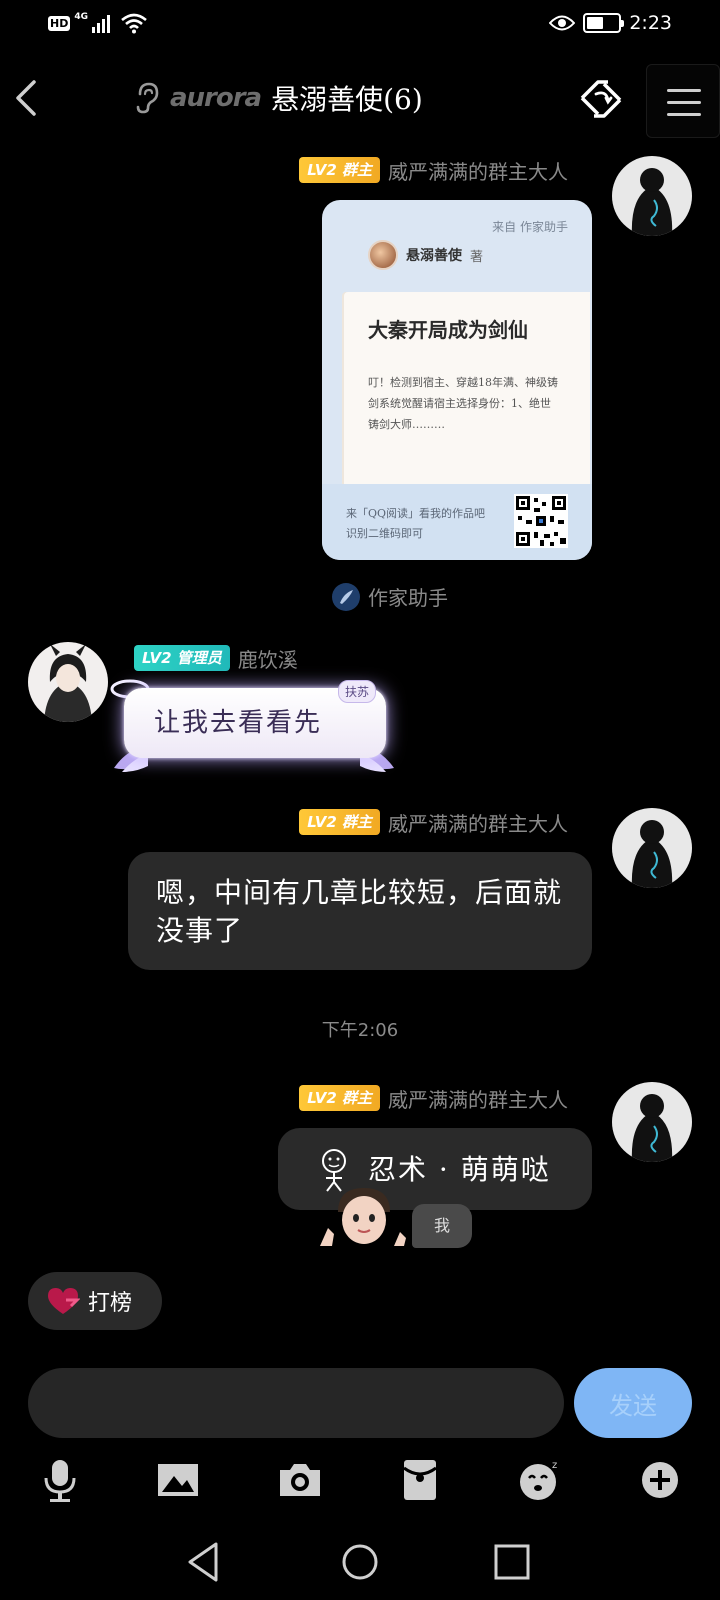  I want to click on emoji-icon: z, so click(540, 1480).